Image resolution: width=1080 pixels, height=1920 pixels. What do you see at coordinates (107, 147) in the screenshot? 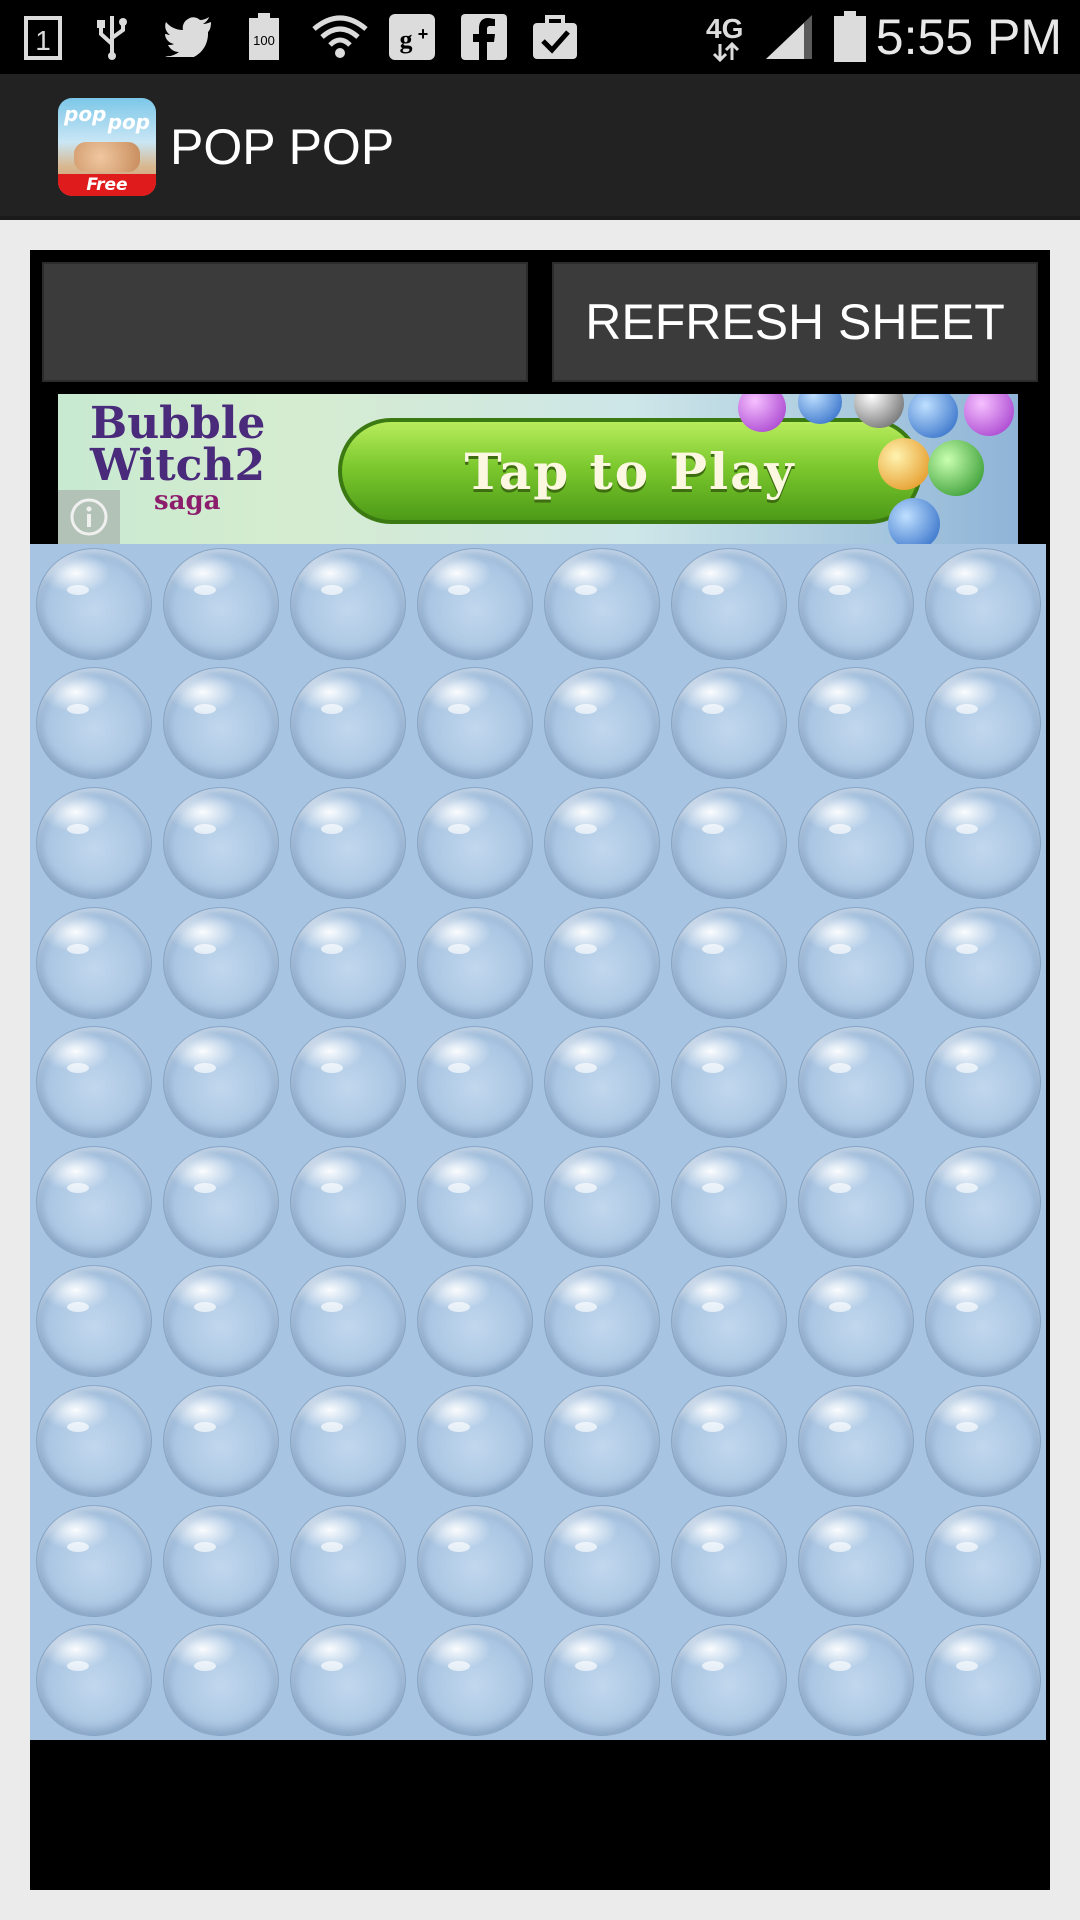
I see `app-icon: pop pop Free` at bounding box center [107, 147].